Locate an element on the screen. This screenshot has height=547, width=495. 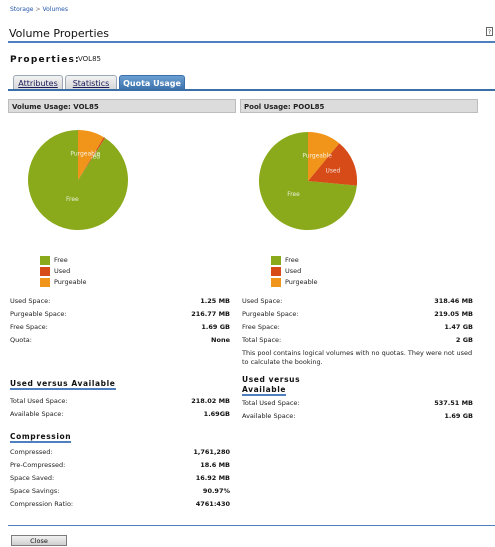
stat-value: 219.05 MB is located at coordinates (453, 314).